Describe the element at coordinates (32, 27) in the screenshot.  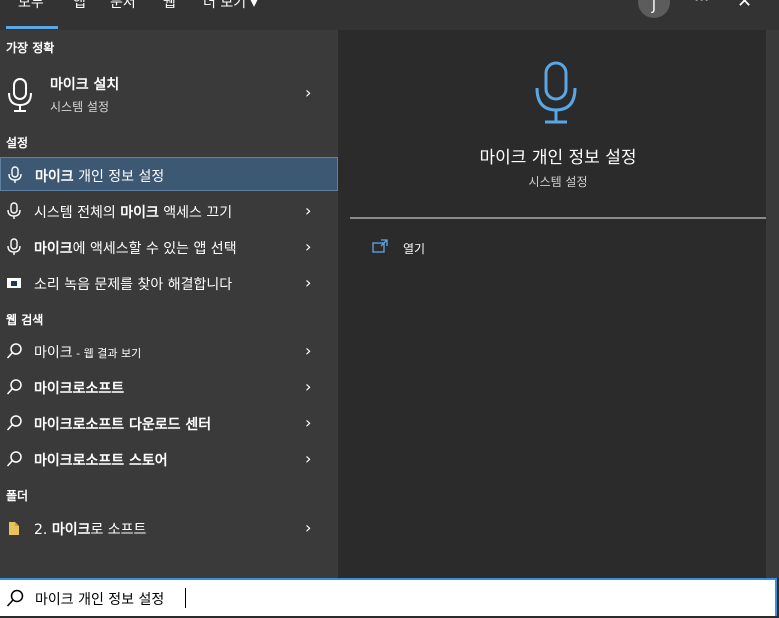
I see `active-tab-indicator` at that location.